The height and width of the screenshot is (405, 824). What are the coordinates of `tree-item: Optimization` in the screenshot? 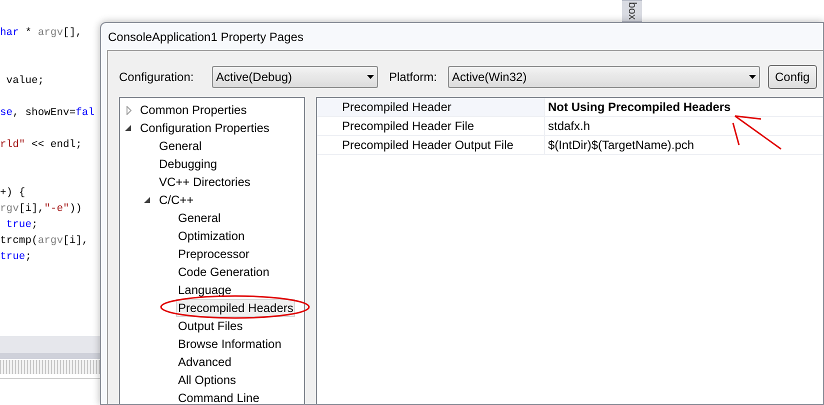 It's located at (211, 236).